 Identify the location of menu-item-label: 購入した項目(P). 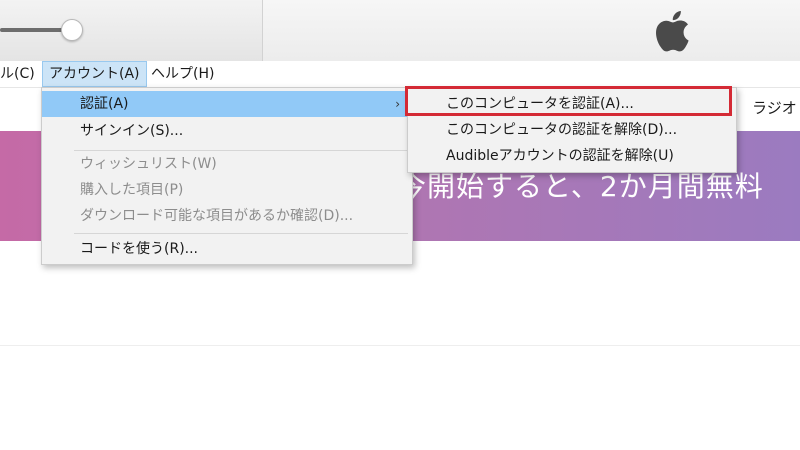
(132, 190).